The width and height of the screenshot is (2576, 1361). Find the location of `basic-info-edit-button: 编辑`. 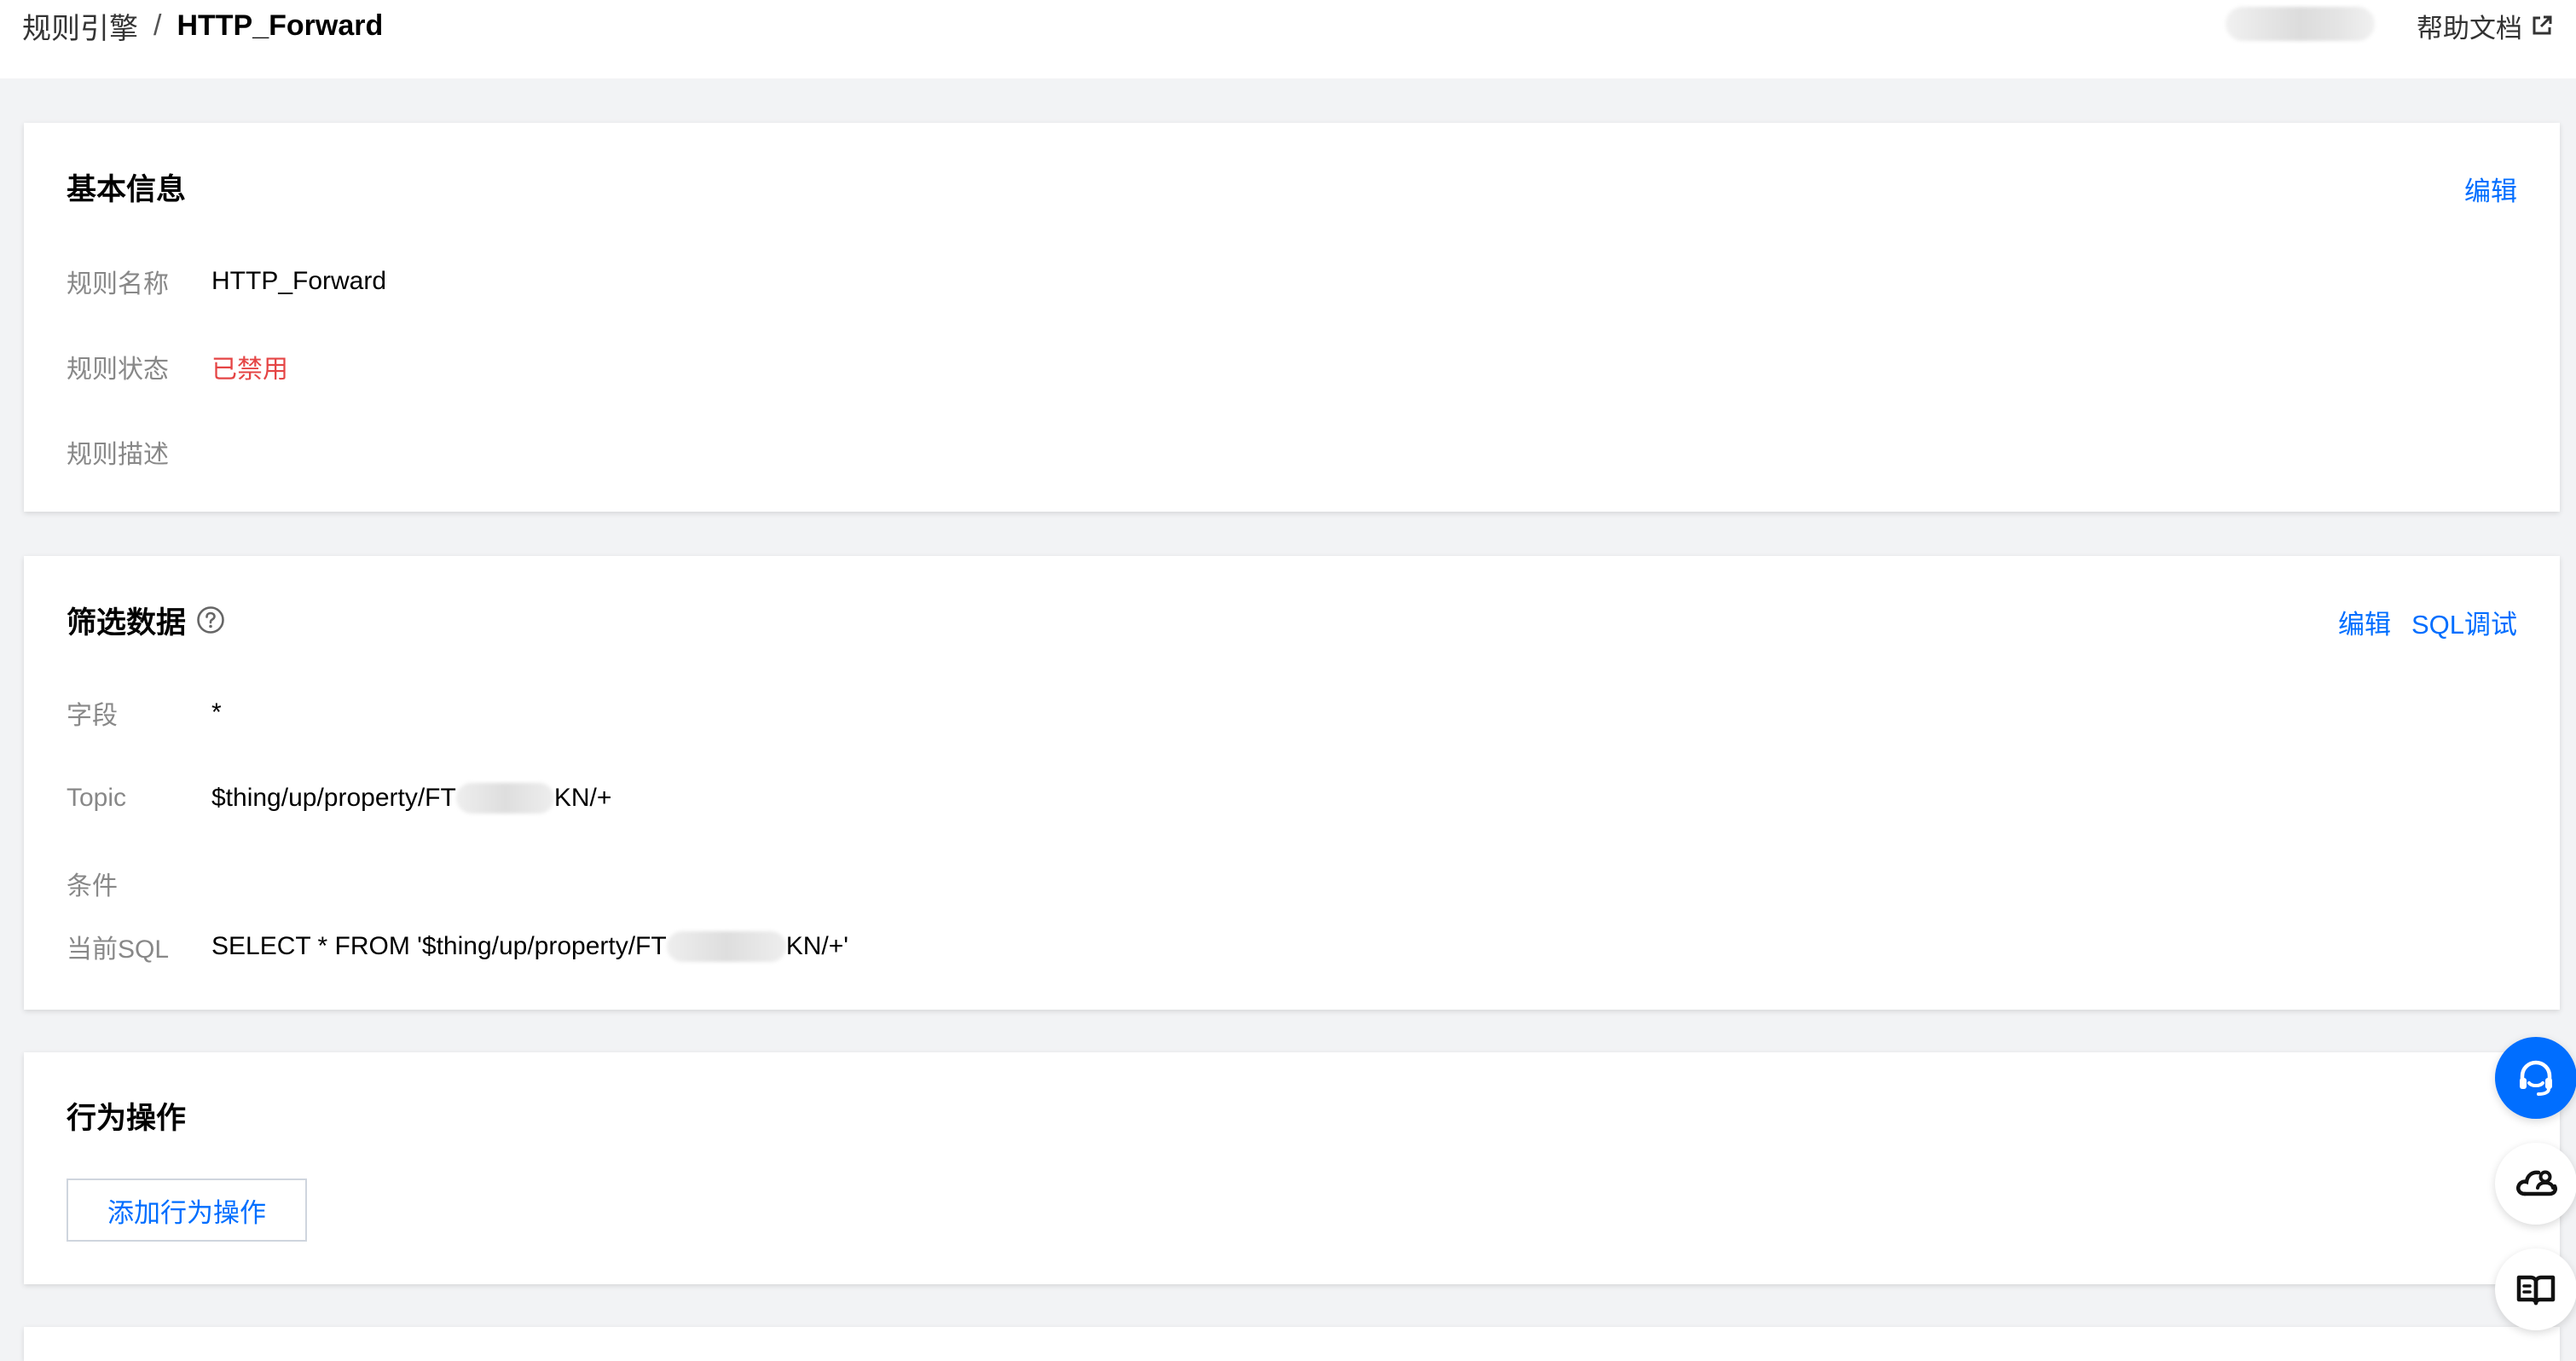

basic-info-edit-button: 编辑 is located at coordinates (2490, 189).